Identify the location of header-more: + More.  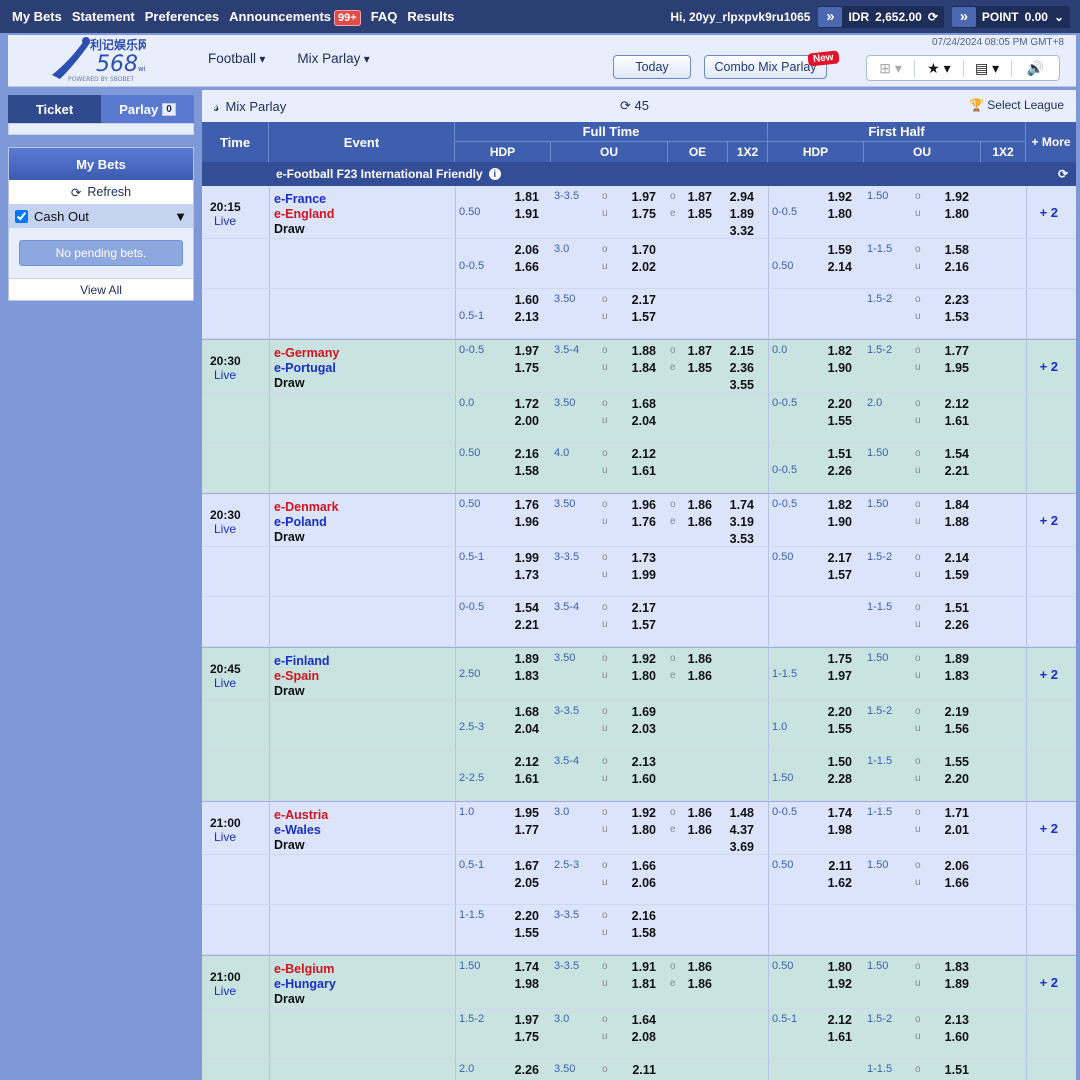
(1051, 142).